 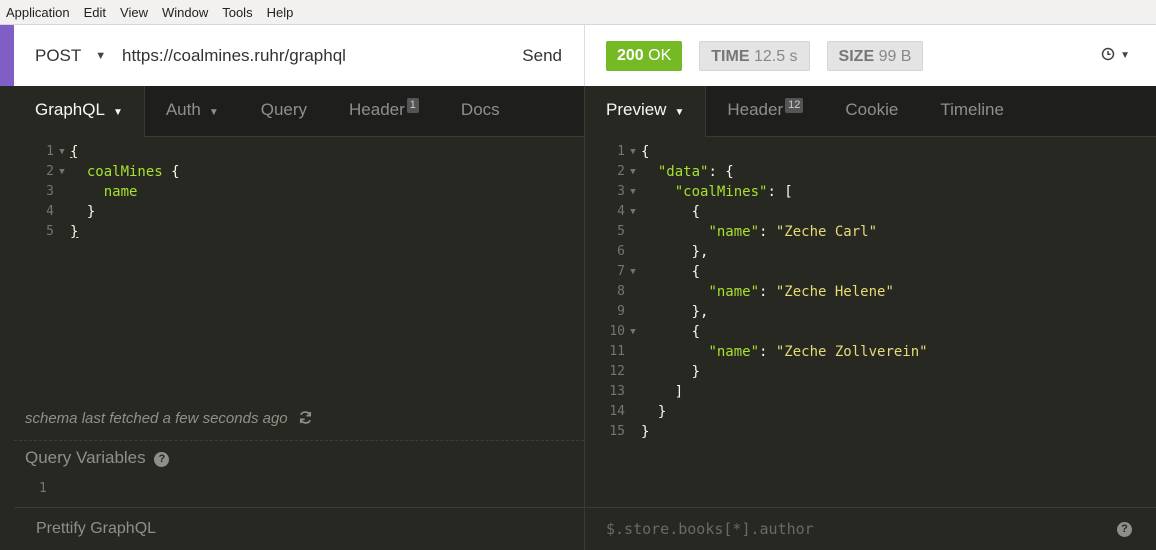 I want to click on tab-graphql: GraphQL ▼, so click(x=79, y=111).